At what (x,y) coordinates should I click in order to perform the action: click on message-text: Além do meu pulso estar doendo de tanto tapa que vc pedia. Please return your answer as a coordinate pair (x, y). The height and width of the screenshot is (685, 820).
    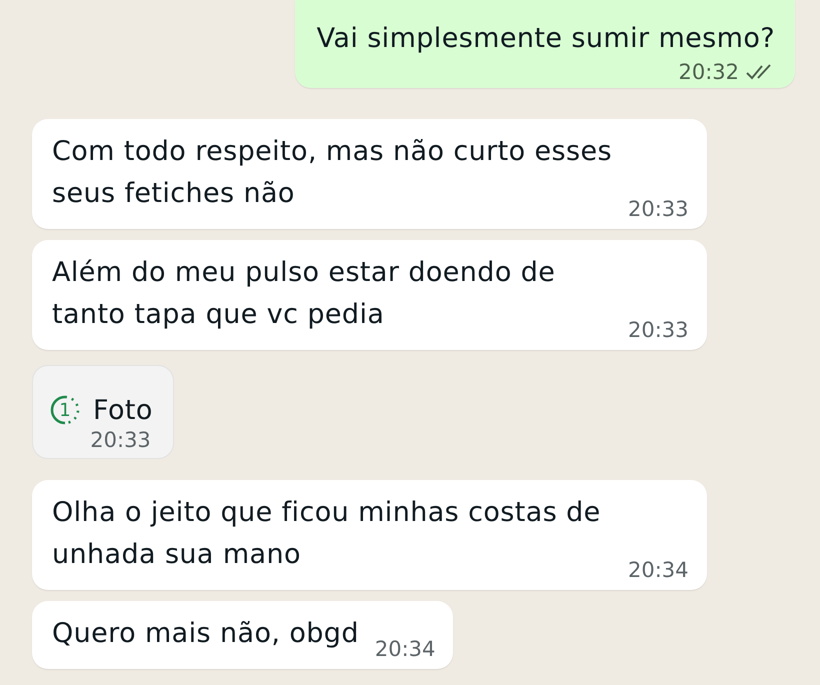
    Looking at the image, I should click on (304, 294).